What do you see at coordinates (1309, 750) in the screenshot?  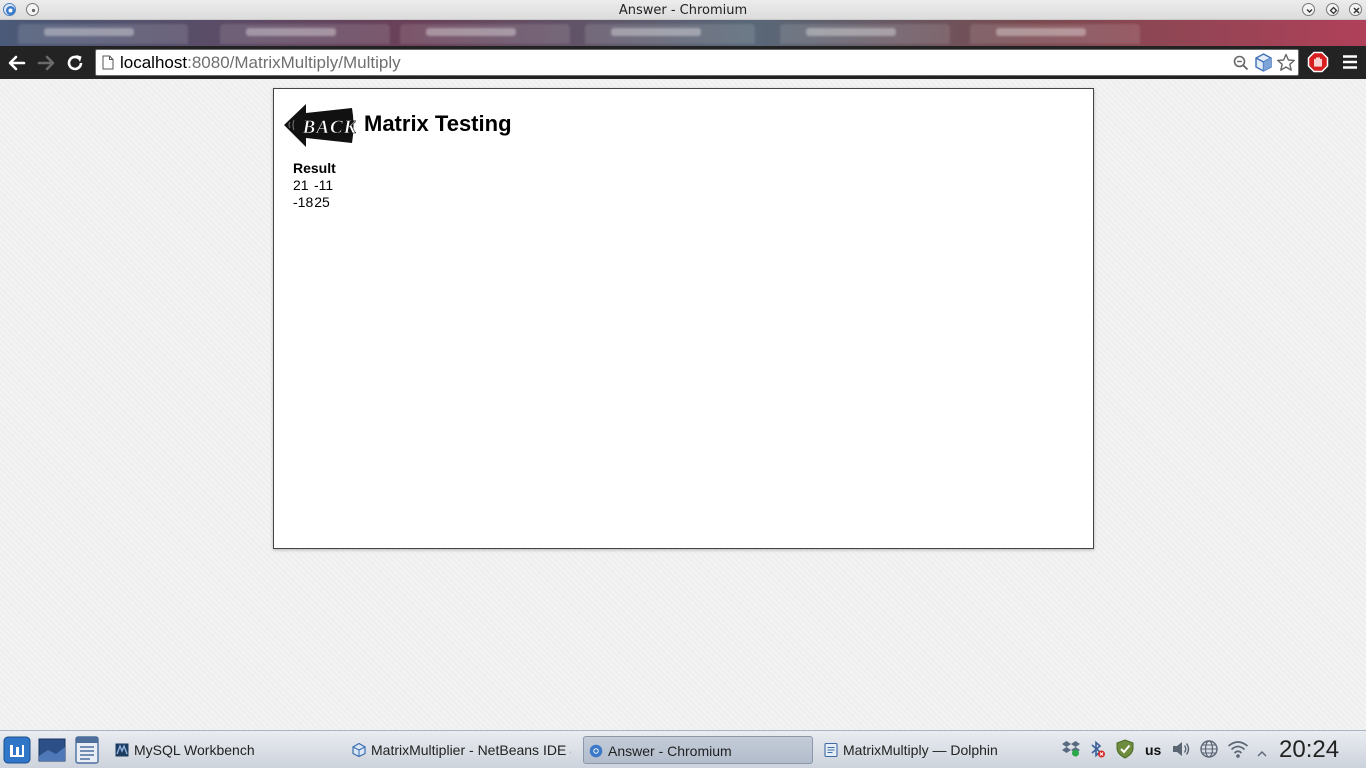 I see `clock: 20:24` at bounding box center [1309, 750].